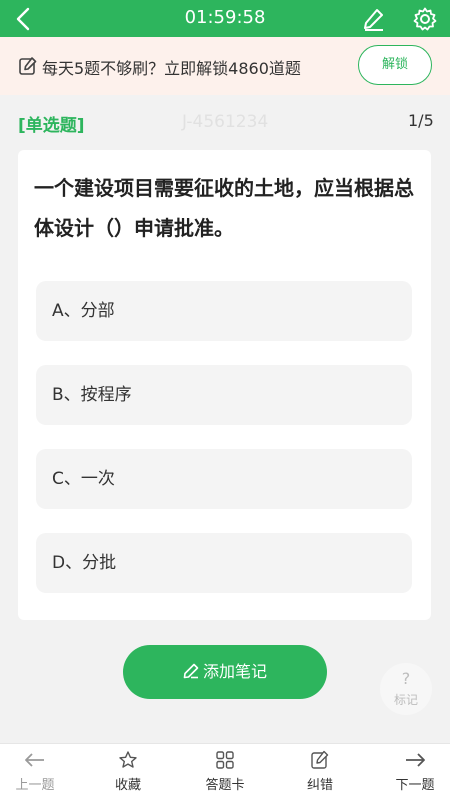 The image size is (450, 800). What do you see at coordinates (405, 700) in the screenshot?
I see `mark-label: 标记` at bounding box center [405, 700].